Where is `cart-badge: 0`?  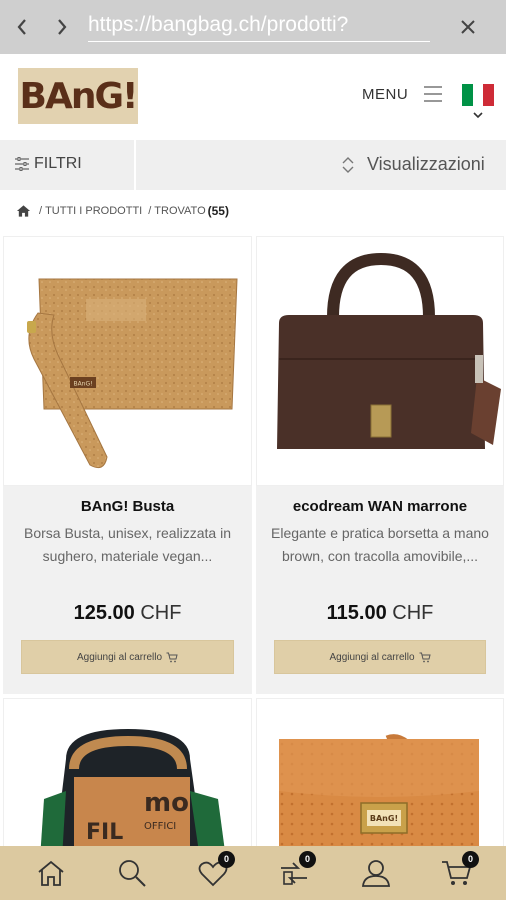 cart-badge: 0 is located at coordinates (470, 859).